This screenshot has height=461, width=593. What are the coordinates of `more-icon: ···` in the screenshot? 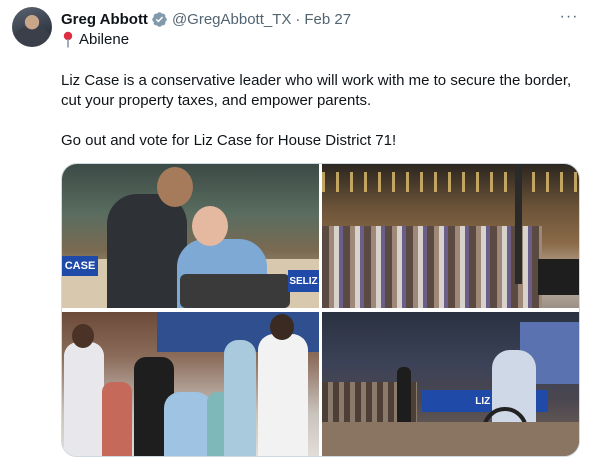 It's located at (569, 16).